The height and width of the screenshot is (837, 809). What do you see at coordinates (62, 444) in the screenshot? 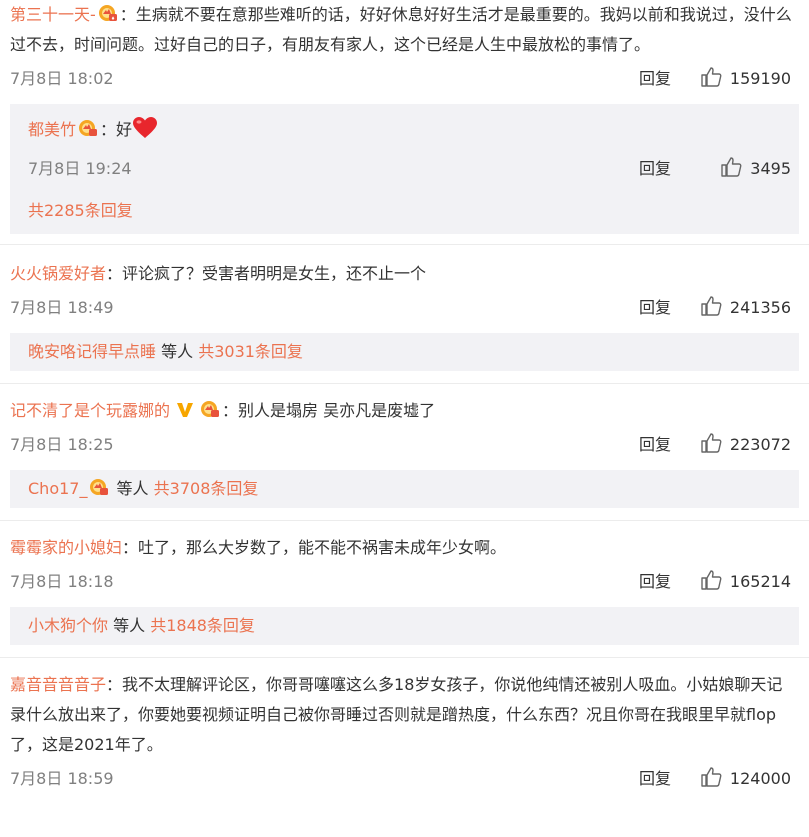
I see `comment-timestamp: 7月8日 18:25` at bounding box center [62, 444].